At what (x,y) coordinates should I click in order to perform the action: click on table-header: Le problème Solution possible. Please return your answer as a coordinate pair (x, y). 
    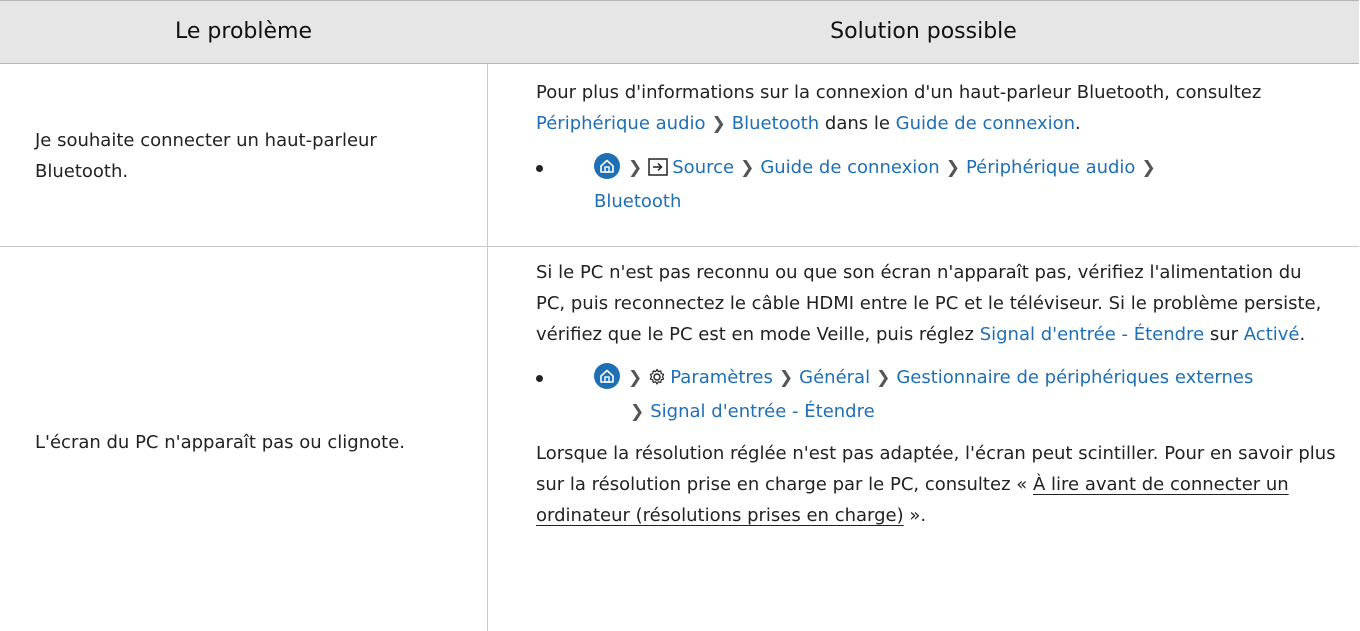
    Looking at the image, I should click on (679, 32).